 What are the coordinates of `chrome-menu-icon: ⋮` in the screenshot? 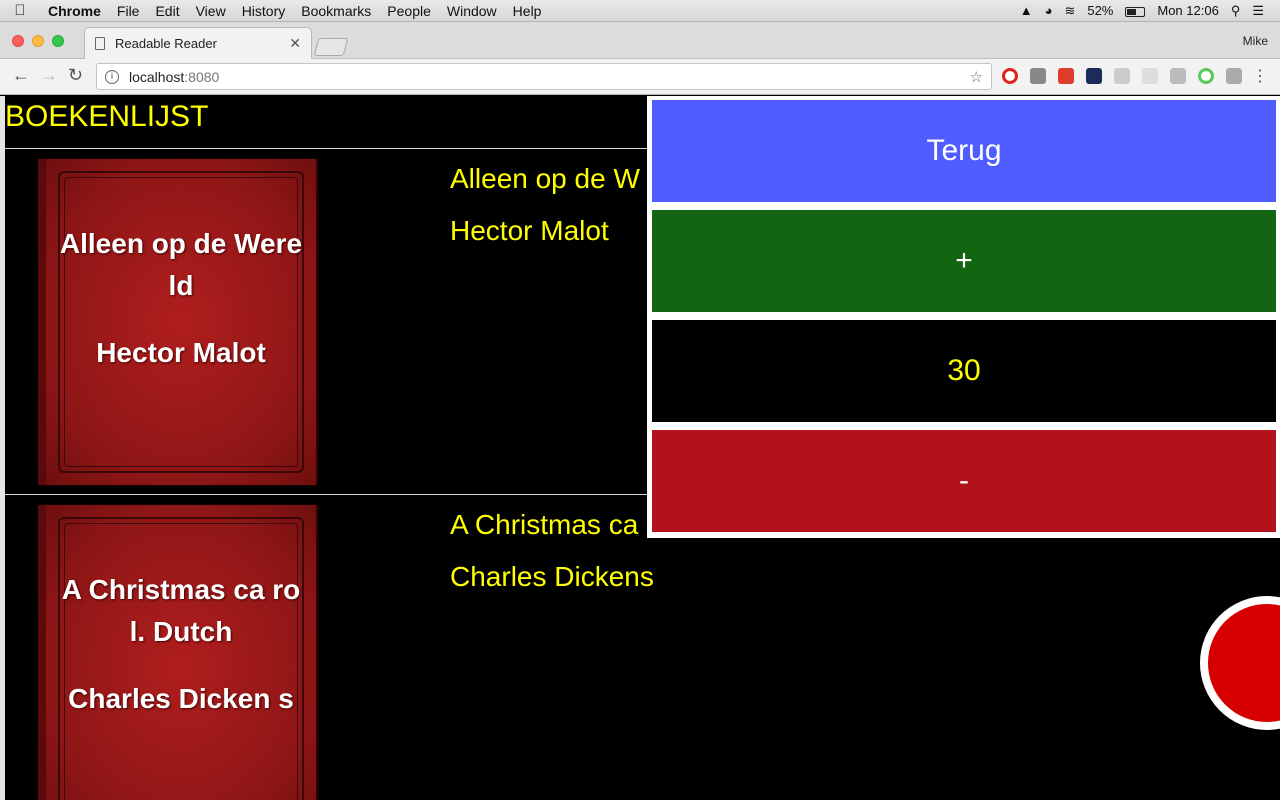 It's located at (1260, 76).